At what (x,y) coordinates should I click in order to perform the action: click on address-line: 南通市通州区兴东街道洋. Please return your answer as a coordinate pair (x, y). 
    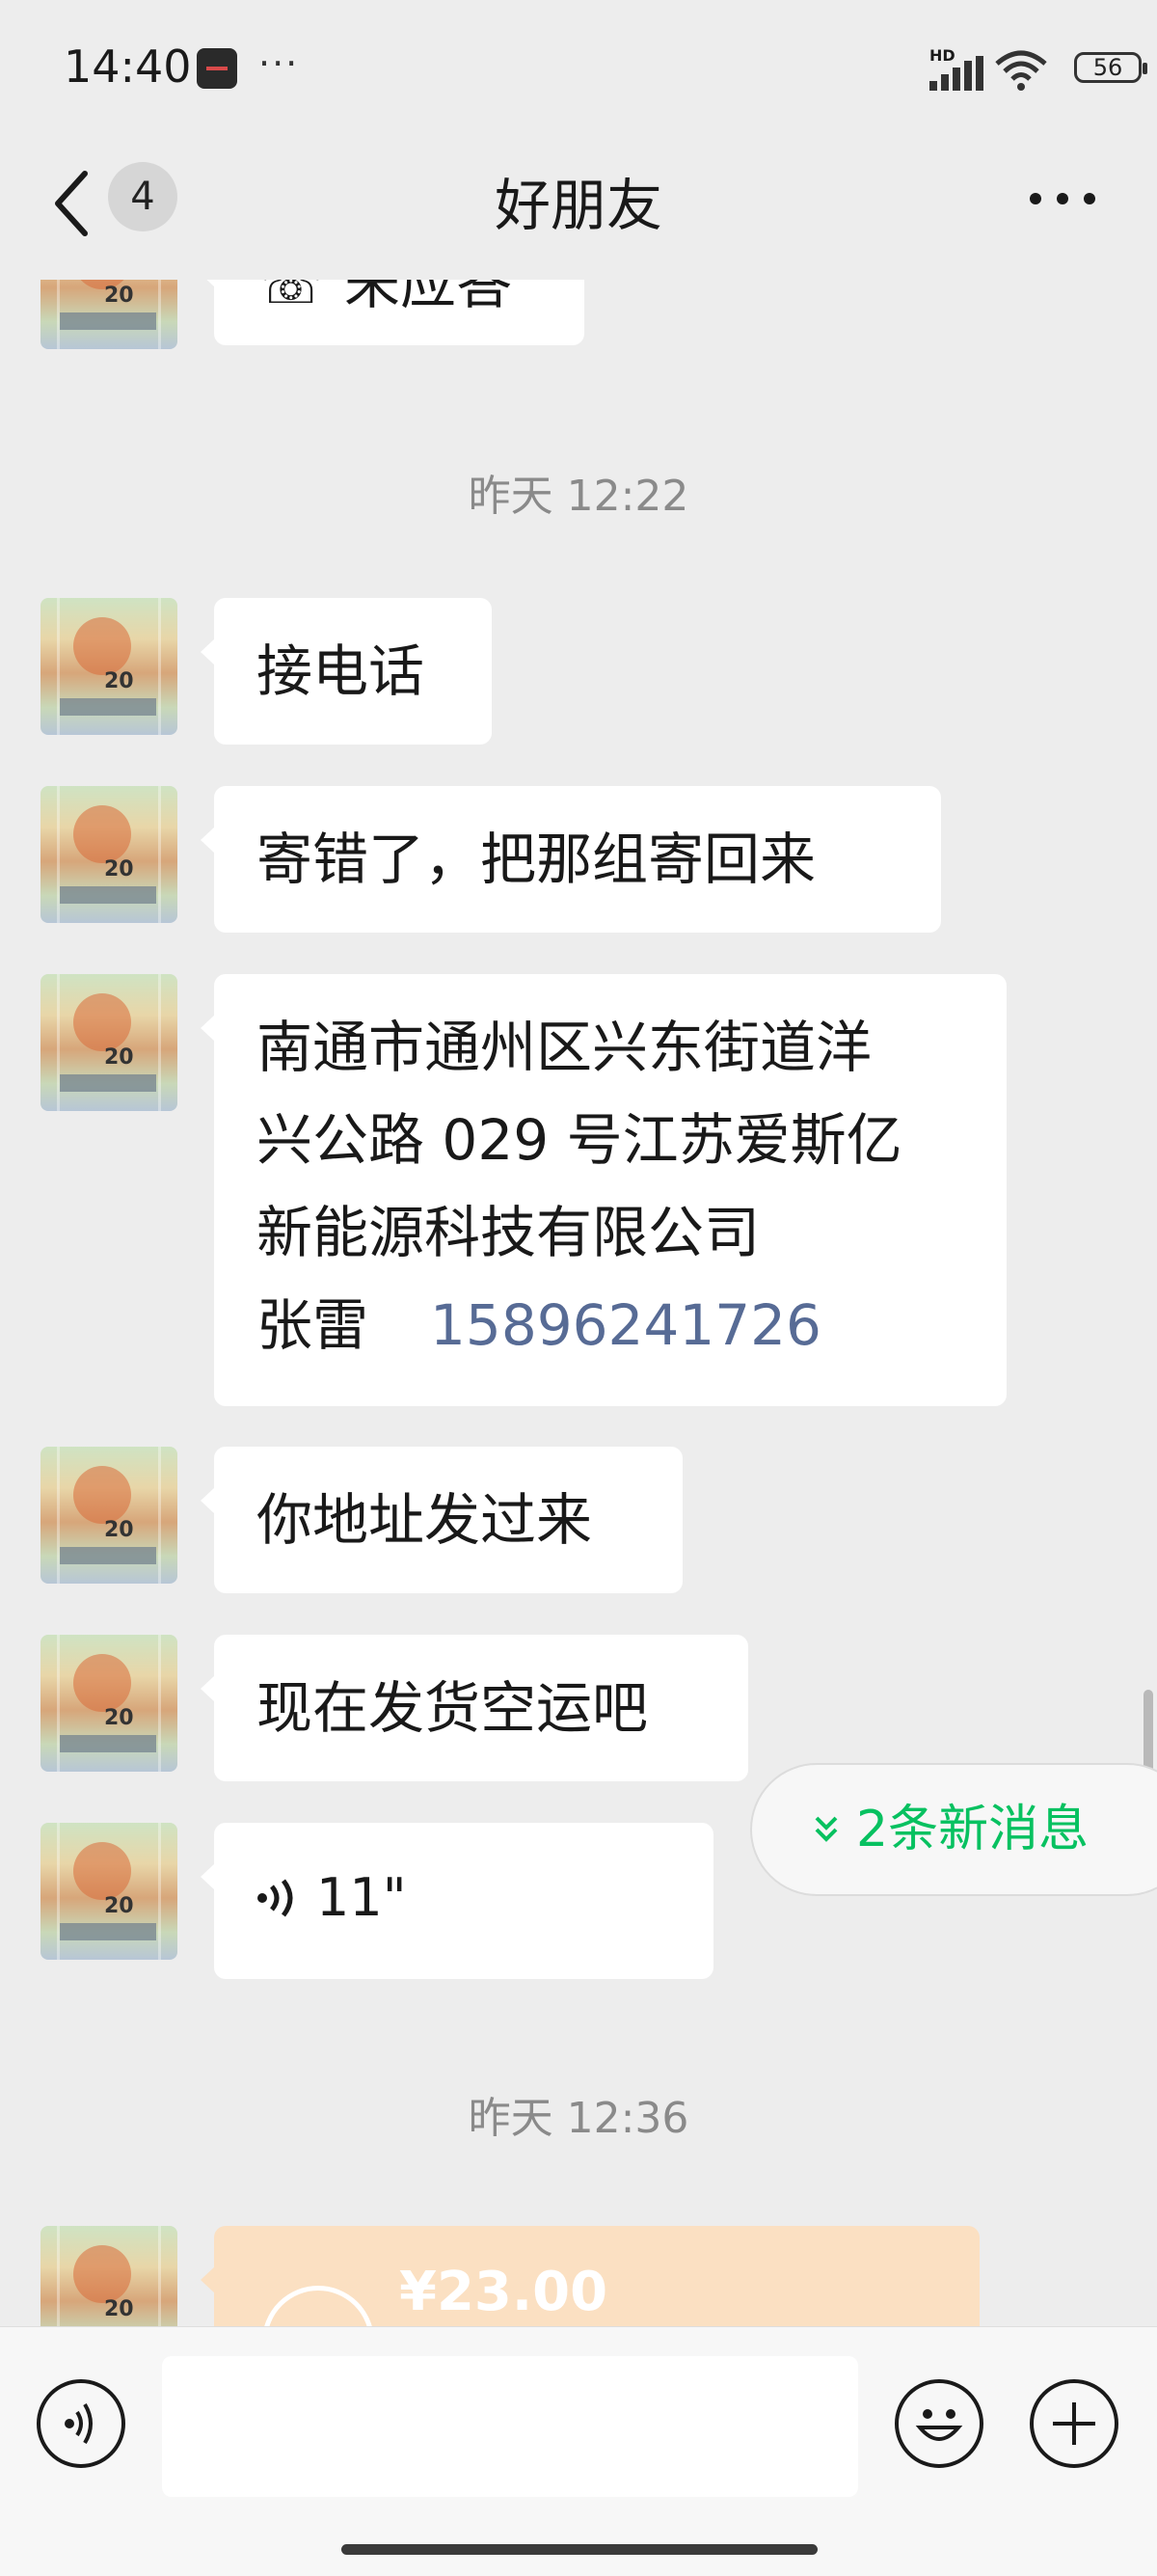
    Looking at the image, I should click on (564, 1047).